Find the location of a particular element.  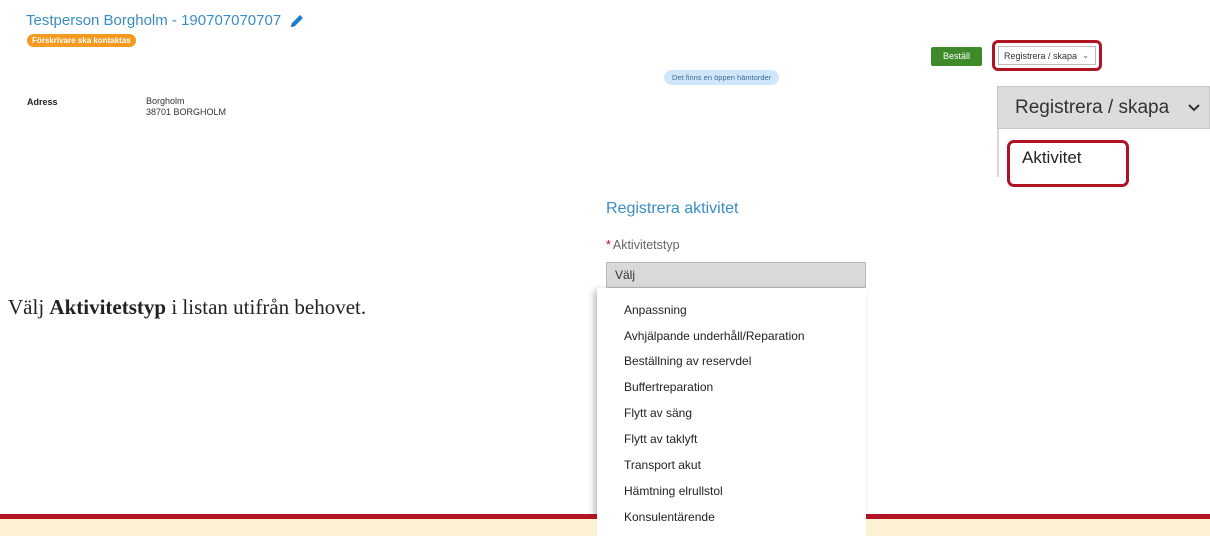

instruction-suffix: i listan utifrån behovet. is located at coordinates (266, 307).